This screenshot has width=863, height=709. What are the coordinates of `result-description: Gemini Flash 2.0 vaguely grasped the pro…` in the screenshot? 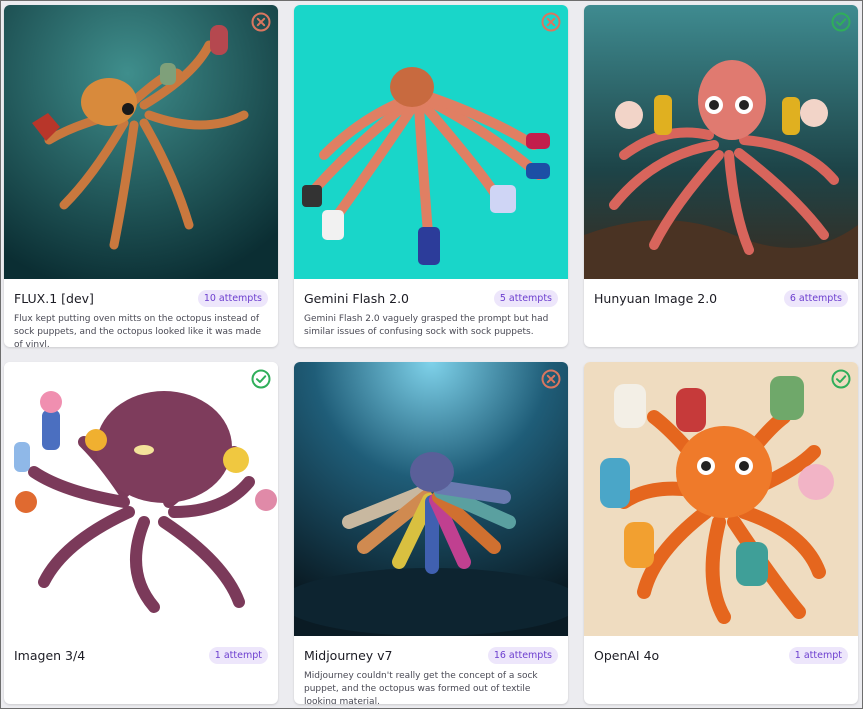 It's located at (426, 325).